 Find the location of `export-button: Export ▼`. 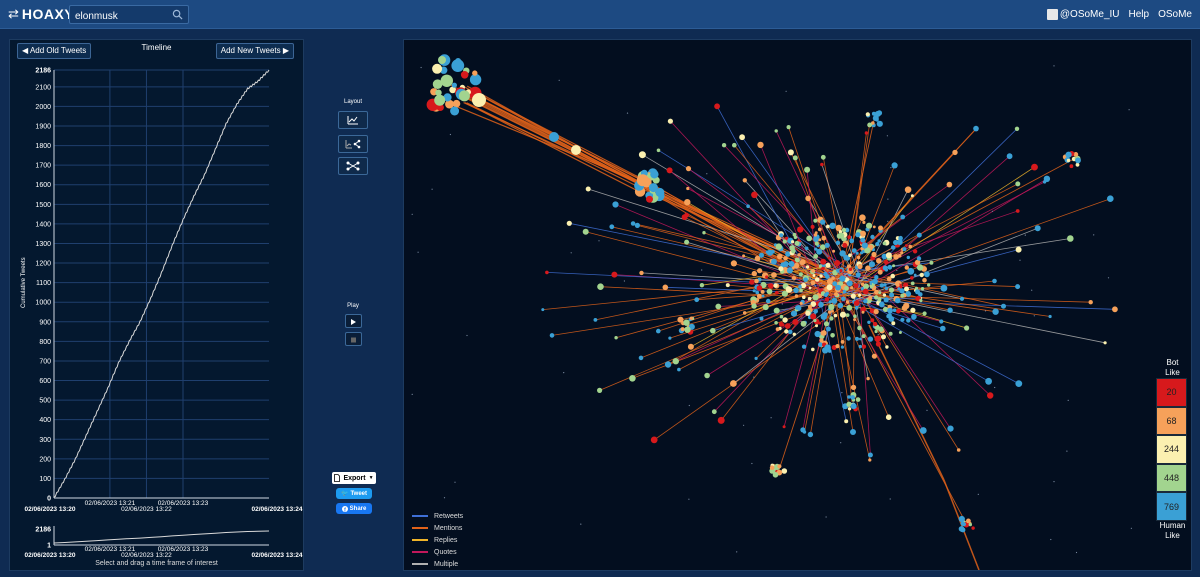

export-button: Export ▼ is located at coordinates (354, 478).